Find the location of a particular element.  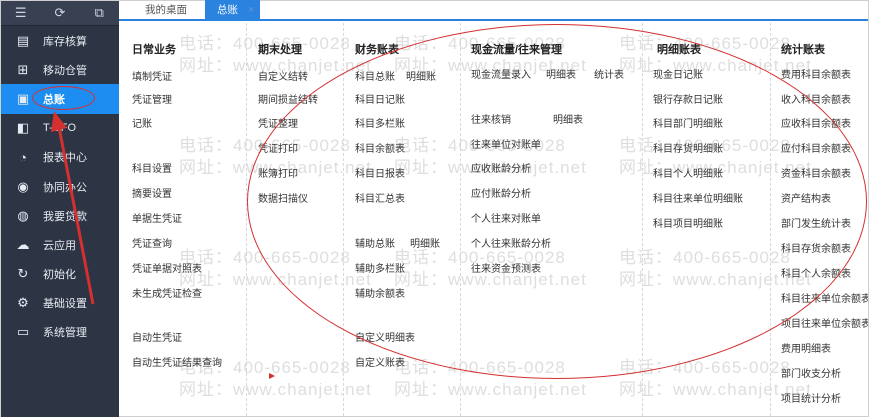

menu-item: 现金日记账 is located at coordinates (678, 73).